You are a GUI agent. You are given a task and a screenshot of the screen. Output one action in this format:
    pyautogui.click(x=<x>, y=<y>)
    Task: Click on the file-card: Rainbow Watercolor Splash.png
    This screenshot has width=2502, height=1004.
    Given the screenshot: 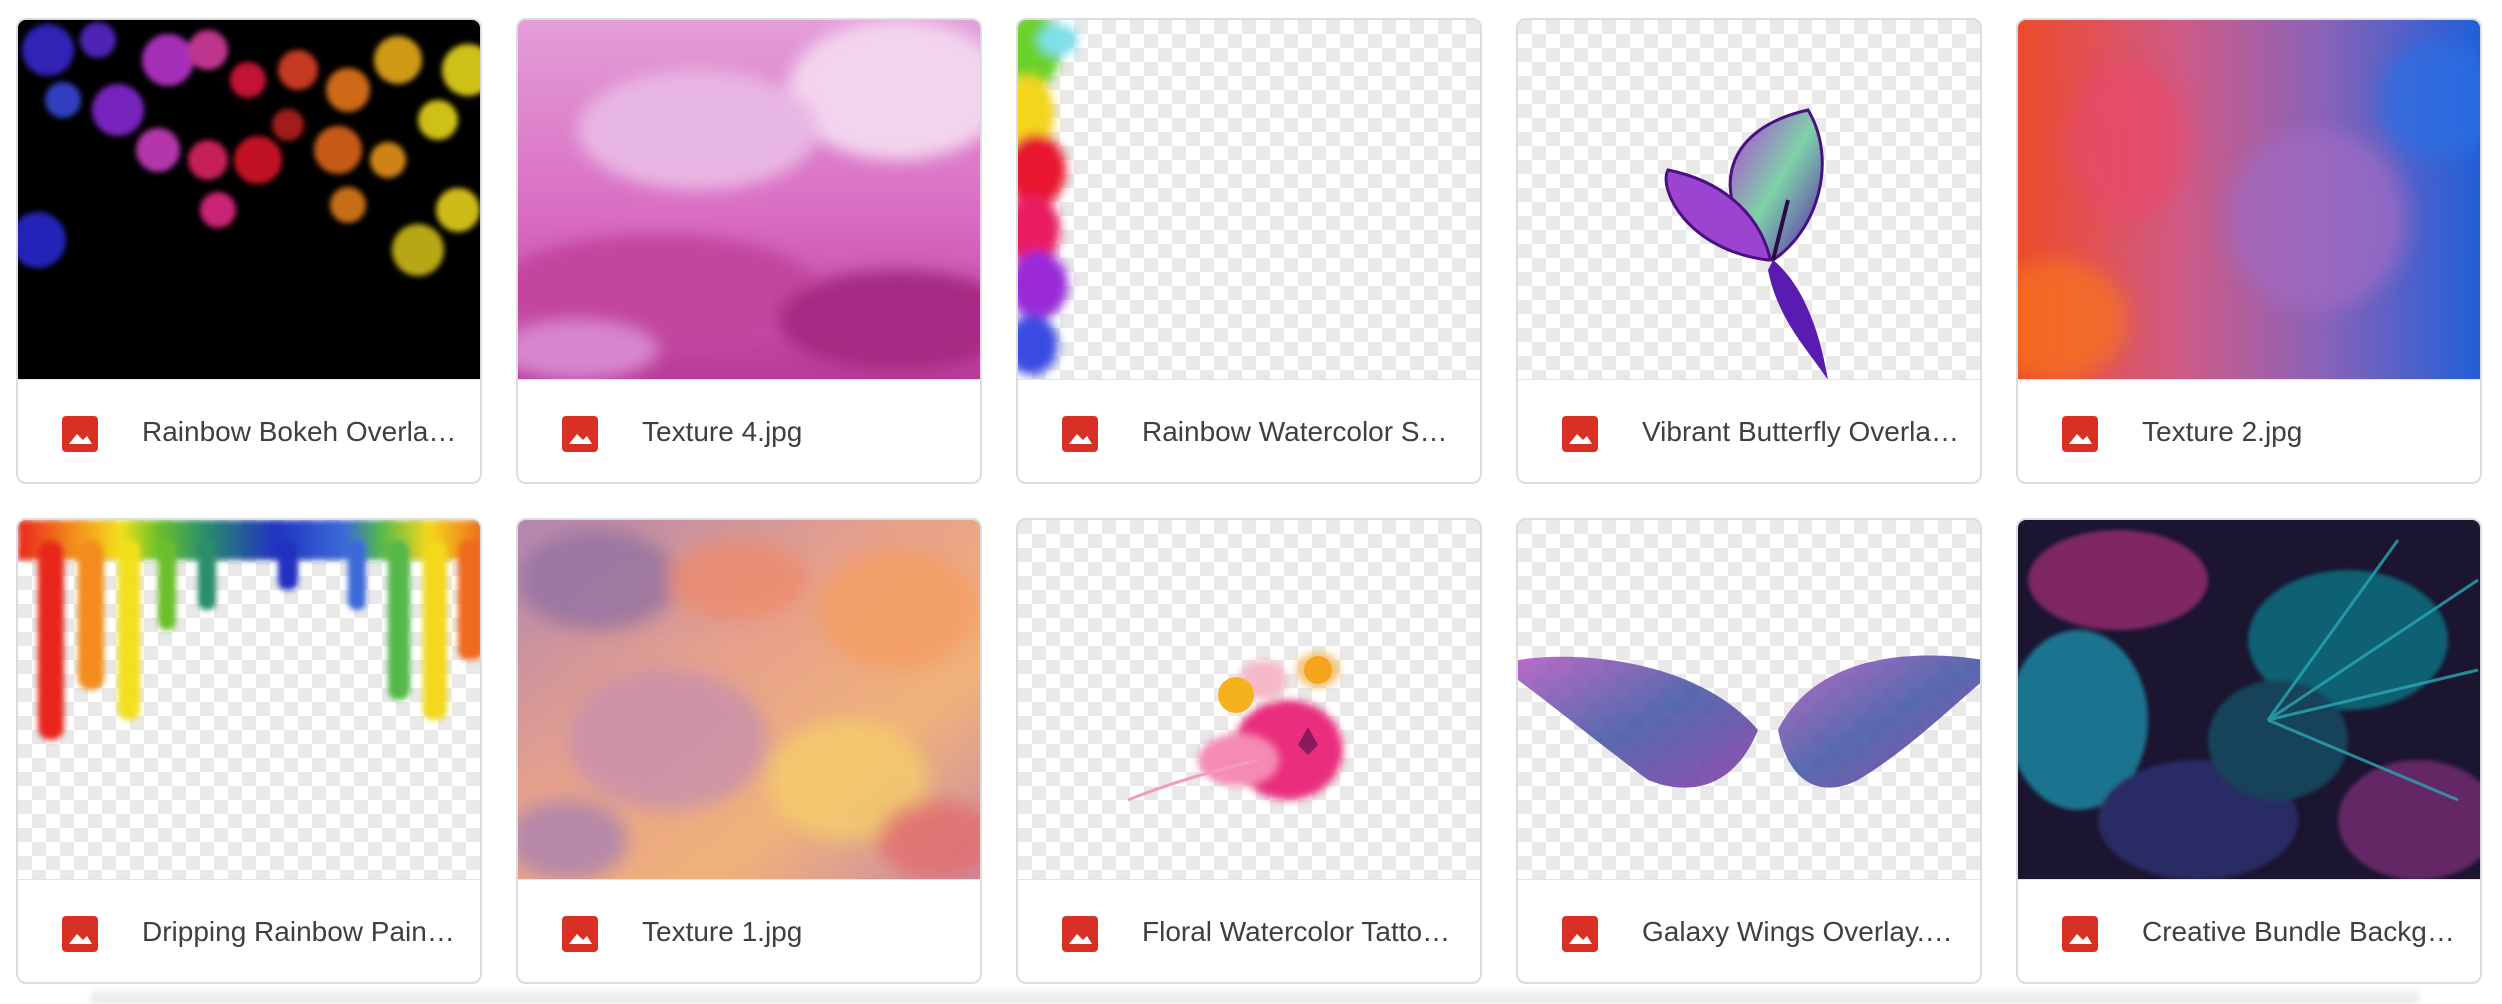 What is the action you would take?
    pyautogui.click(x=1249, y=251)
    